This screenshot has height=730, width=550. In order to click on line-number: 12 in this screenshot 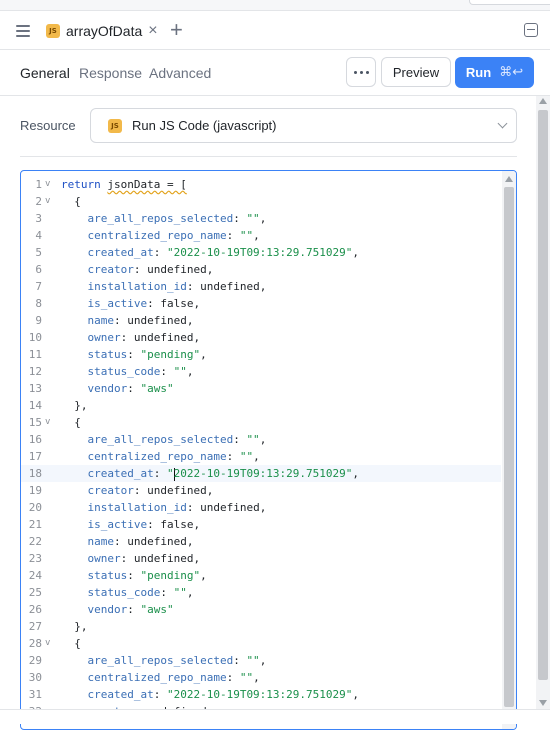, I will do `click(35, 371)`.